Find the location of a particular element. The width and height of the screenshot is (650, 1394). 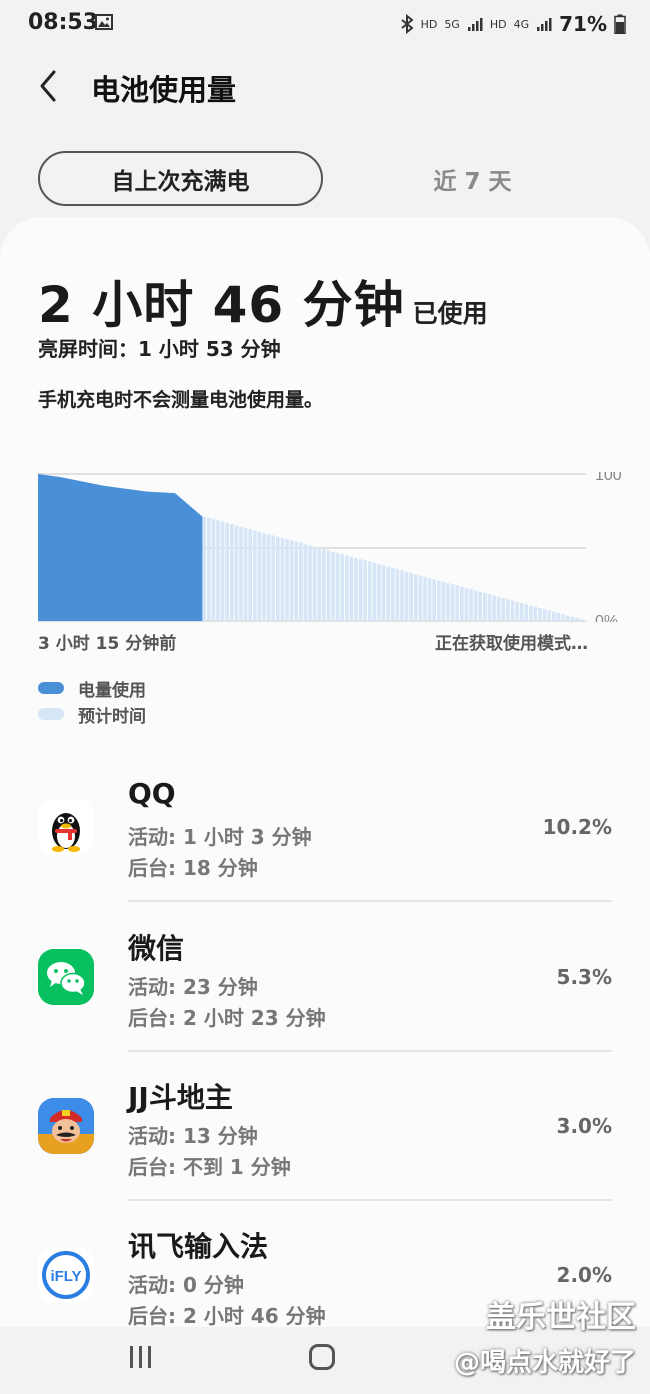

usage-area is located at coordinates (120, 547).